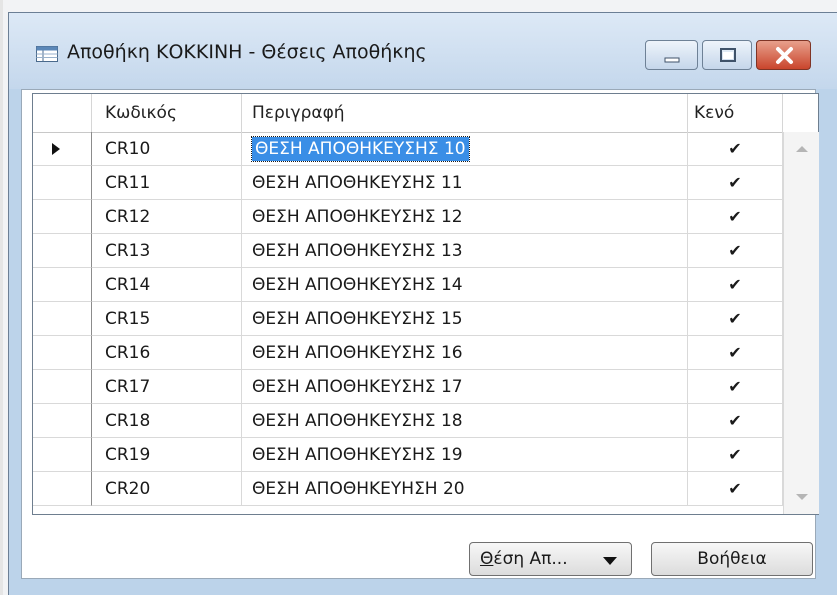 This screenshot has height=595, width=837. I want to click on cell-code: CR17, so click(167, 387).